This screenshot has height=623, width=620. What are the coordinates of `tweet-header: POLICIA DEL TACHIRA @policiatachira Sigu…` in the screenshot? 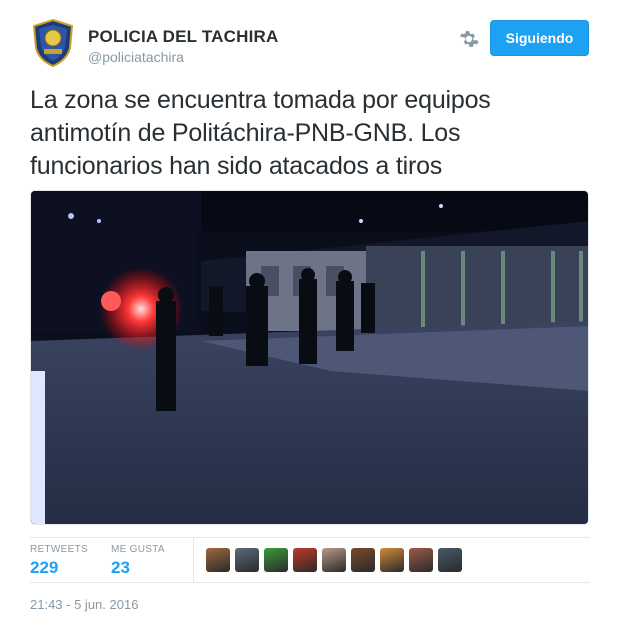 It's located at (310, 43).